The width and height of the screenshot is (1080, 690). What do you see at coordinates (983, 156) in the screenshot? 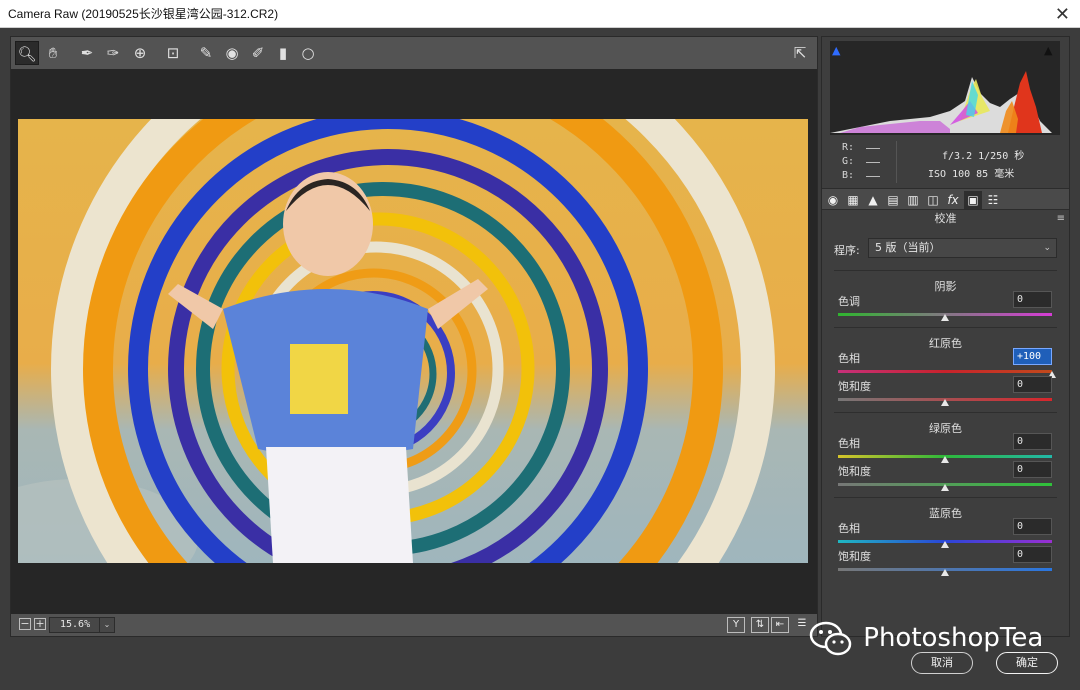
I see `aperture-shutter: f/3.2 1/250 秒` at bounding box center [983, 156].